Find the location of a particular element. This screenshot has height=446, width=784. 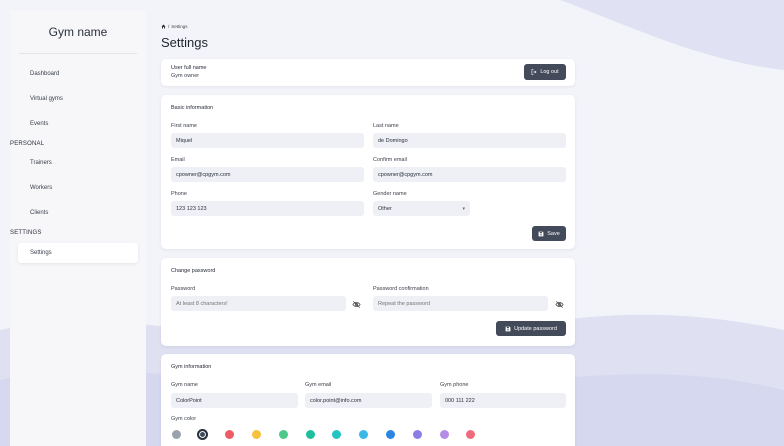

email-label: Email is located at coordinates (178, 160).